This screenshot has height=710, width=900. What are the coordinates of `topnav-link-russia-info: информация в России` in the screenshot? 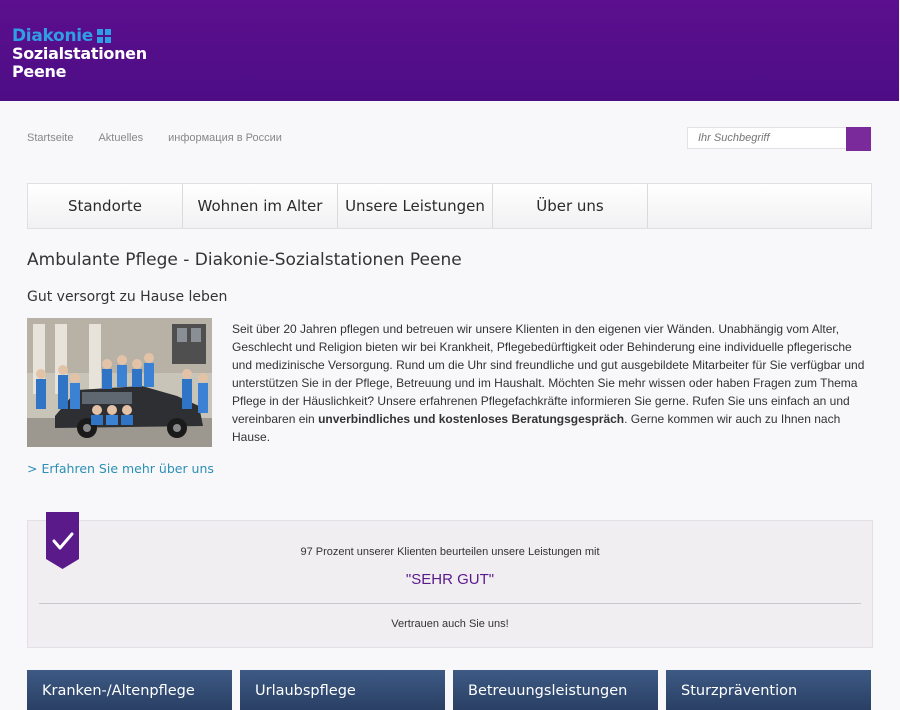 It's located at (225, 138).